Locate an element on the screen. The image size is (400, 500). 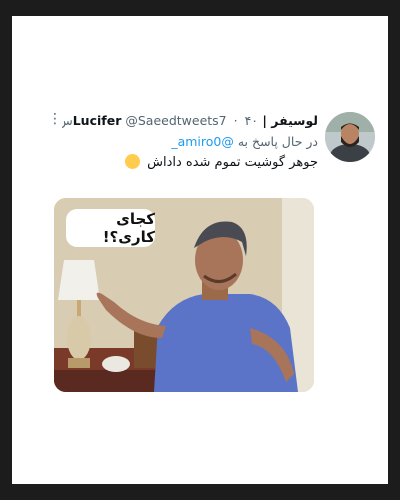
rolling-laughing-emoji-icon is located at coordinates (132, 161).